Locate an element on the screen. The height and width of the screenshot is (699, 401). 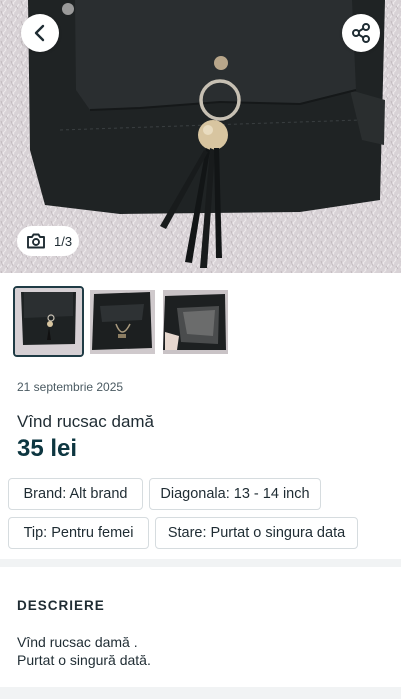
attribute-chip-diagonal: Diagonala: 13 - 14 inch is located at coordinates (235, 494).